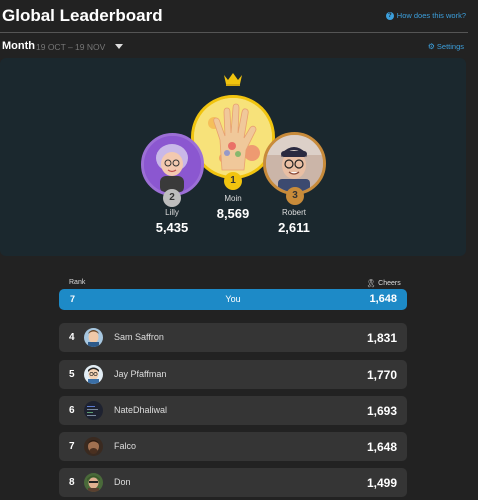 Image resolution: width=478 pixels, height=500 pixels. What do you see at coordinates (431, 15) in the screenshot?
I see `help-link-label: How does this work?` at bounding box center [431, 15].